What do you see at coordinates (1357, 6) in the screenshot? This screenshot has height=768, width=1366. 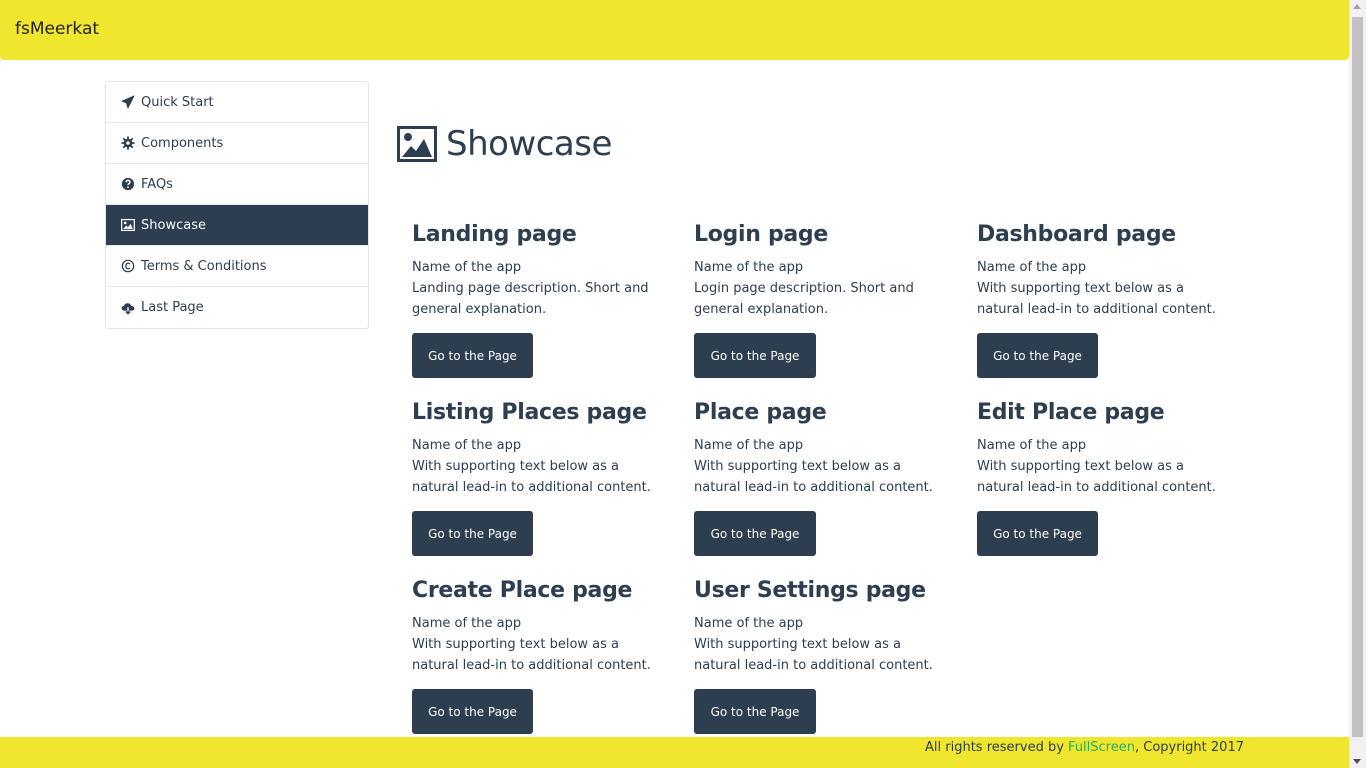 I see `scroll-up-arrow-icon` at bounding box center [1357, 6].